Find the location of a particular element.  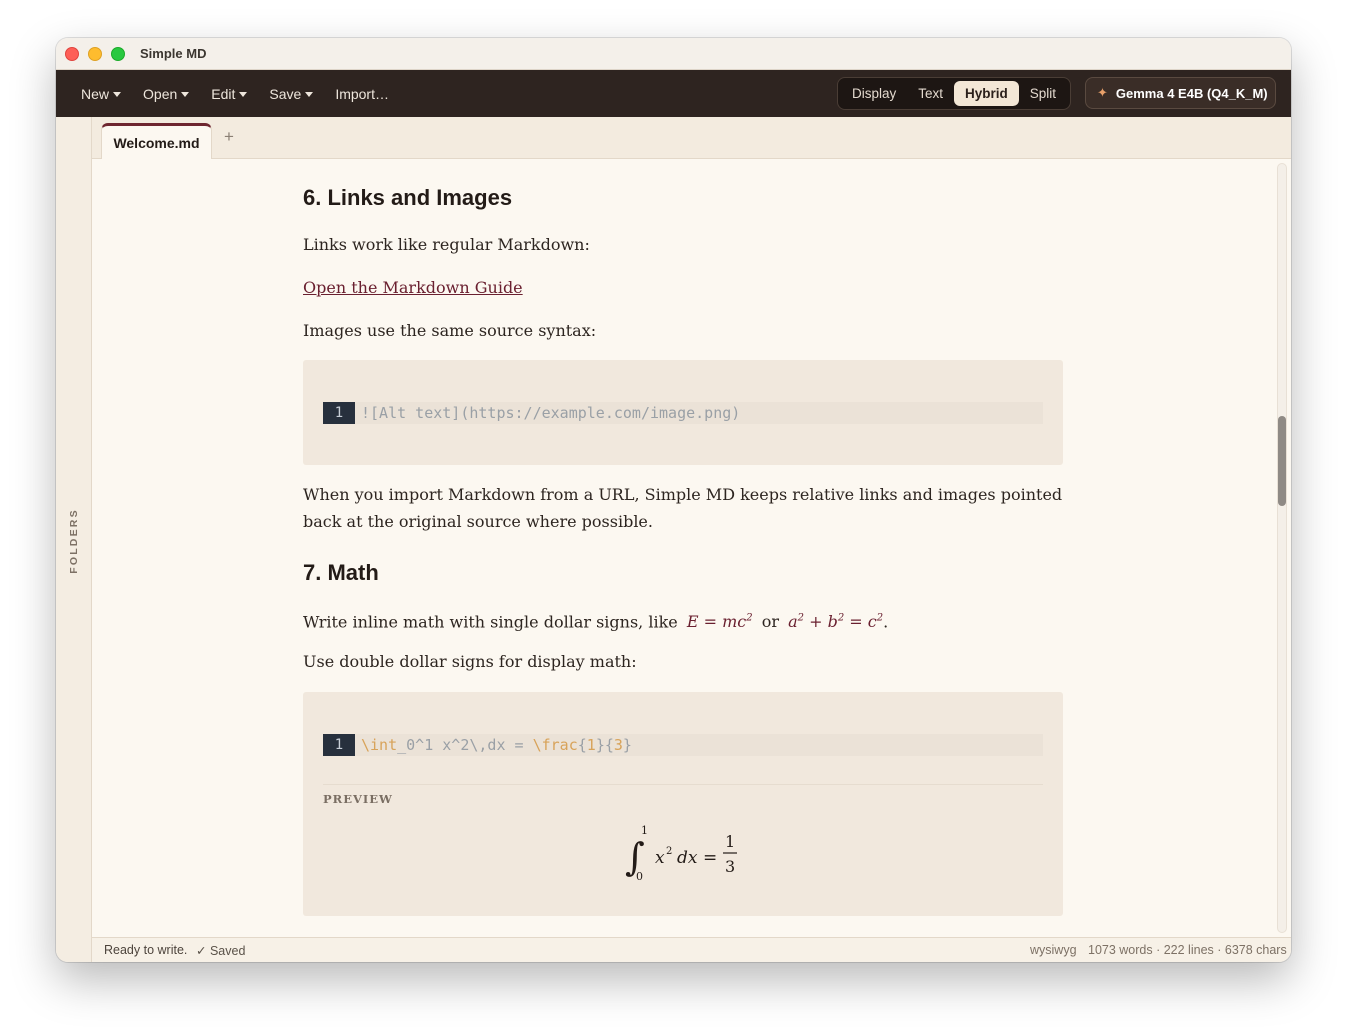

mode-text: Text is located at coordinates (930, 93).